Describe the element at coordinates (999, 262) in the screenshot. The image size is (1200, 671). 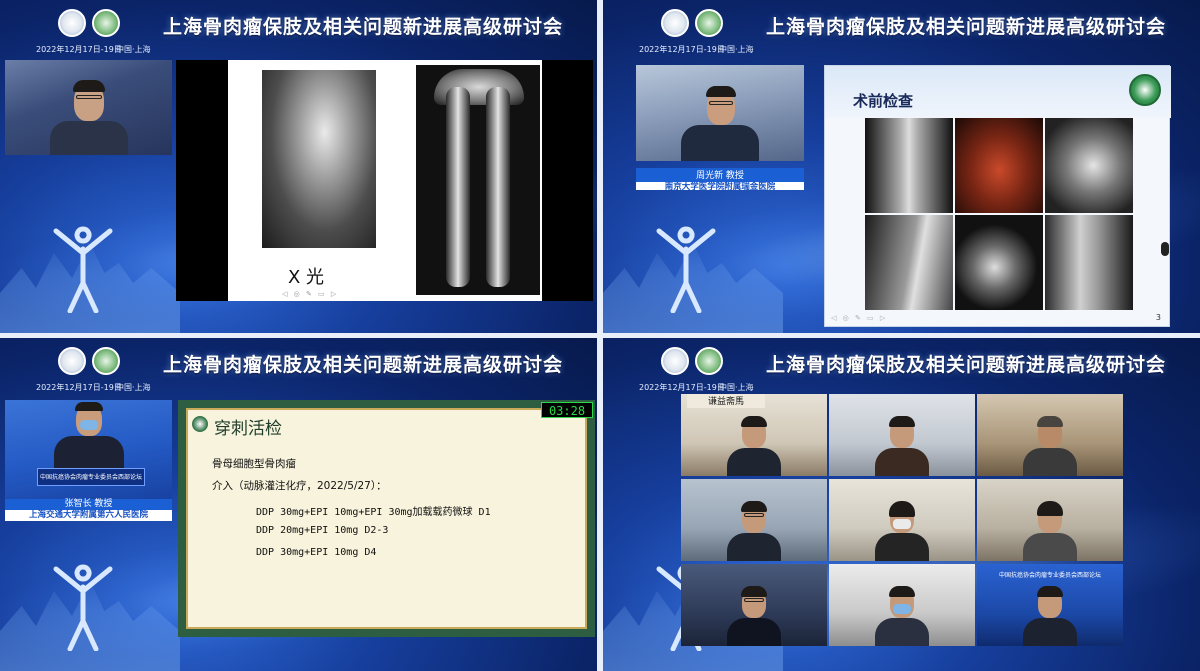
I see `ct-image` at that location.